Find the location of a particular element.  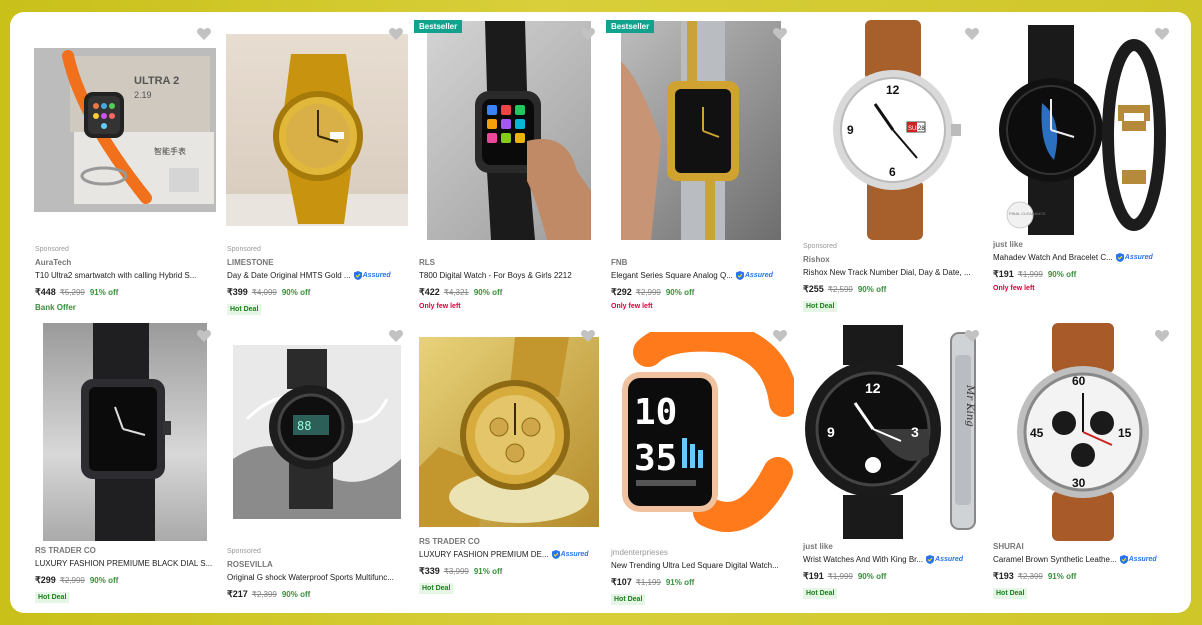

product-image: 88 is located at coordinates (317, 432).